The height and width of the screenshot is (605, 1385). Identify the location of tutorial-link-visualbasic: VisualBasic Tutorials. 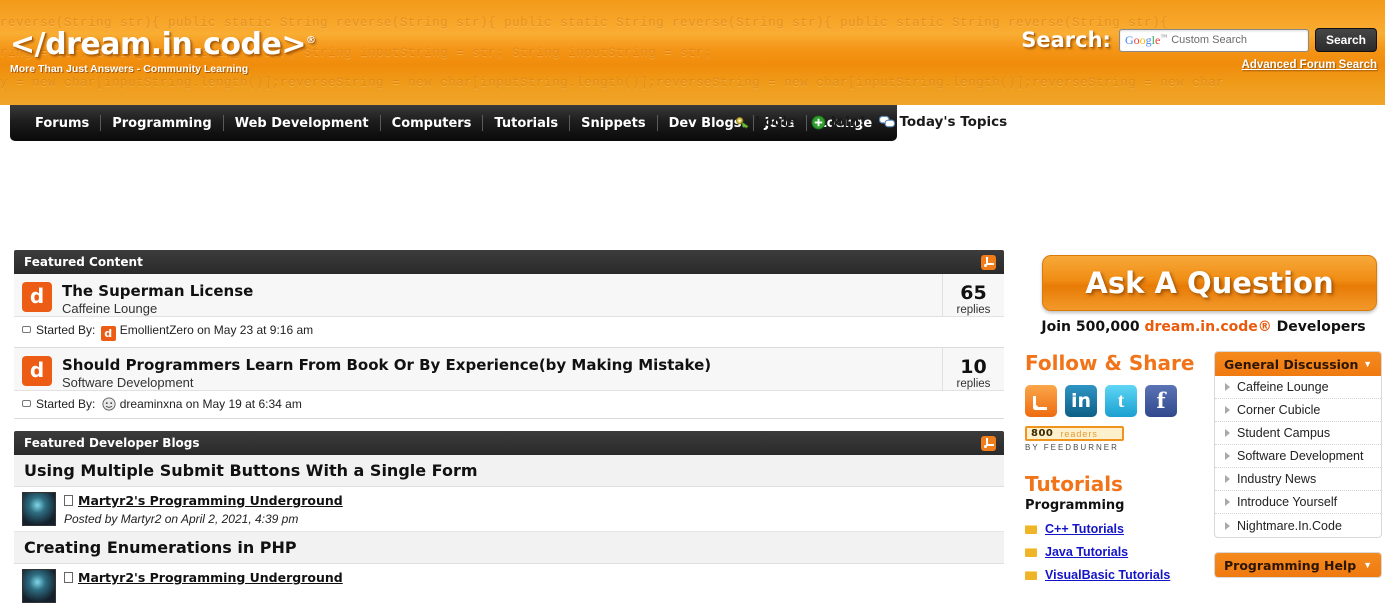
(1119, 575).